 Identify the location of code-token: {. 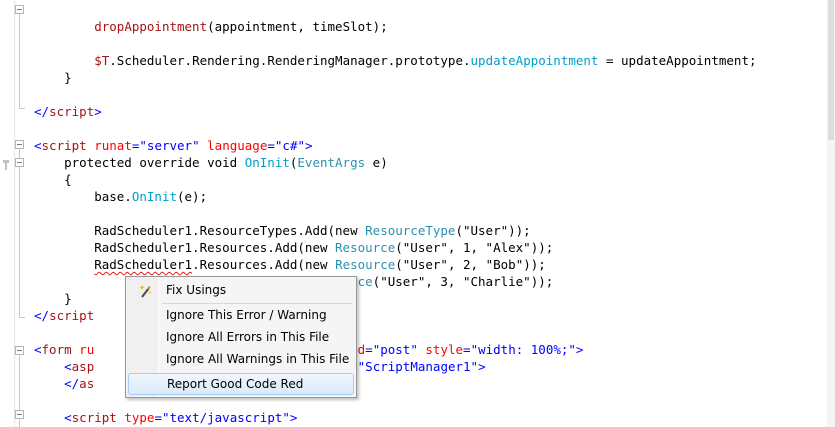
(53, 179).